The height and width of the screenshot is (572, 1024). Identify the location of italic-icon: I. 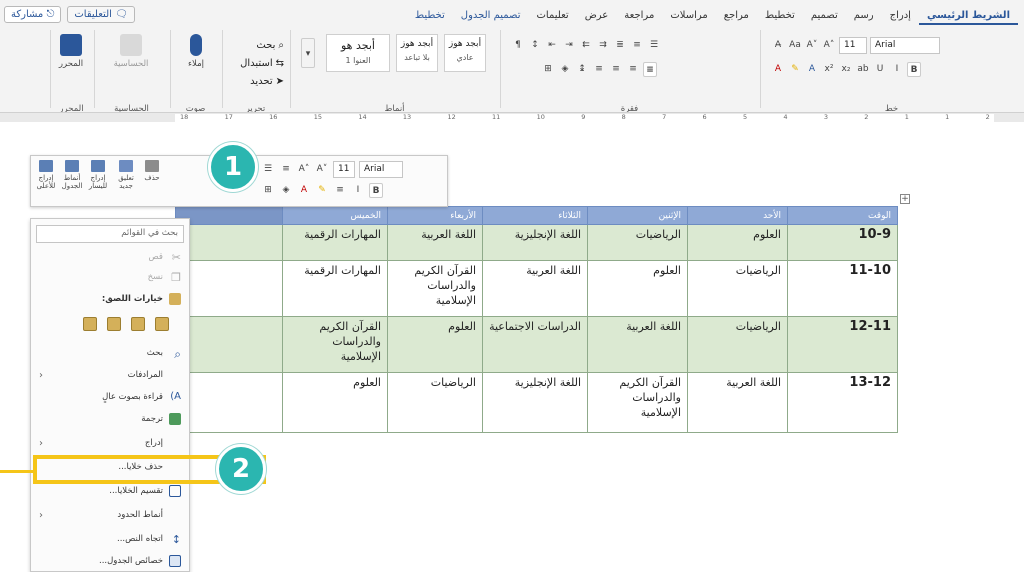
(897, 69).